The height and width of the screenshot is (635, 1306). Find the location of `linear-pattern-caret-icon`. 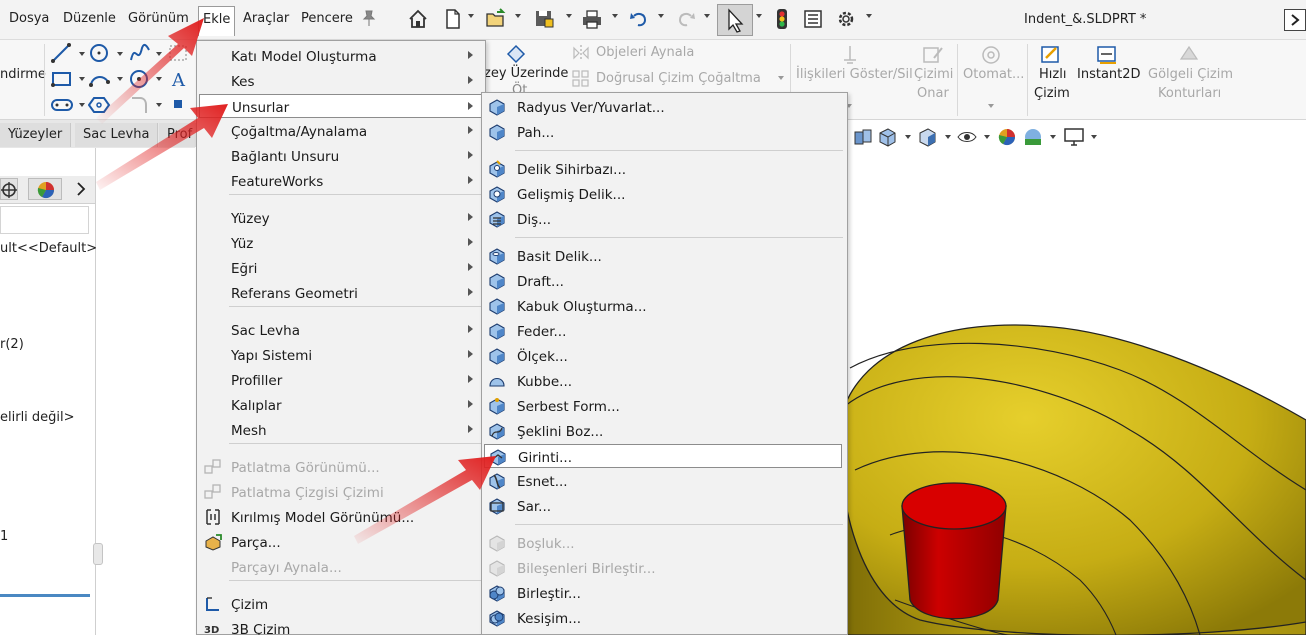

linear-pattern-caret-icon is located at coordinates (781, 78).